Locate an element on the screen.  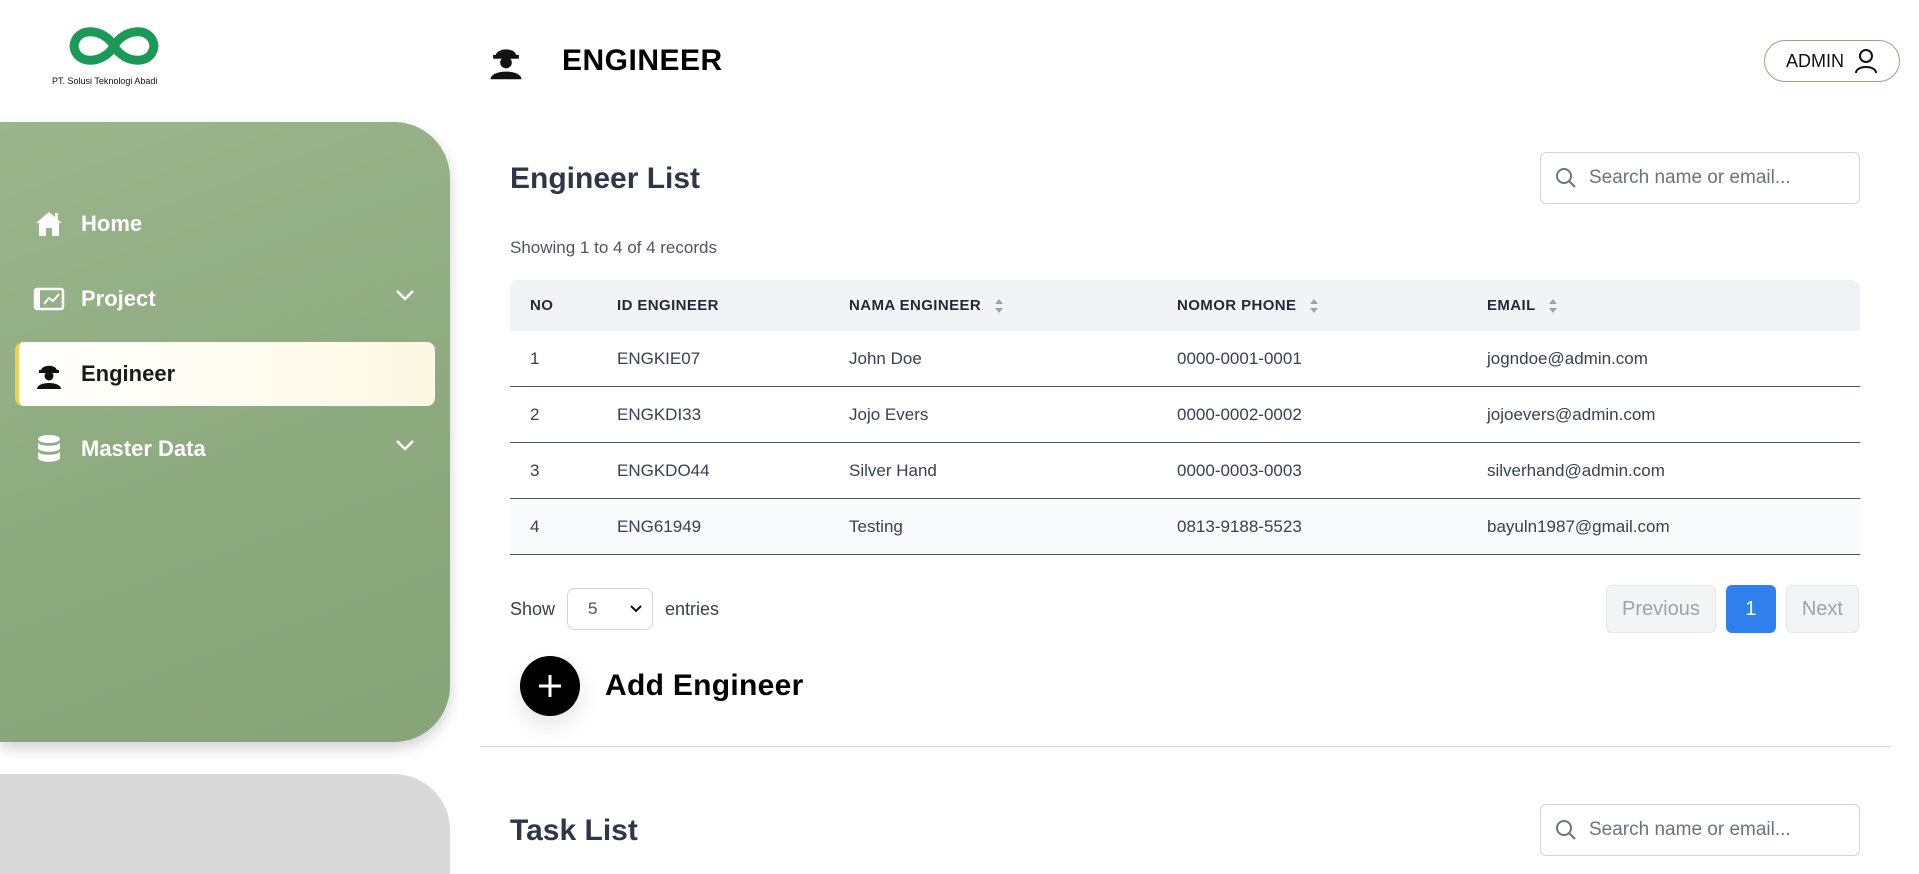
cell-name: Silver Hand is located at coordinates (893, 470).